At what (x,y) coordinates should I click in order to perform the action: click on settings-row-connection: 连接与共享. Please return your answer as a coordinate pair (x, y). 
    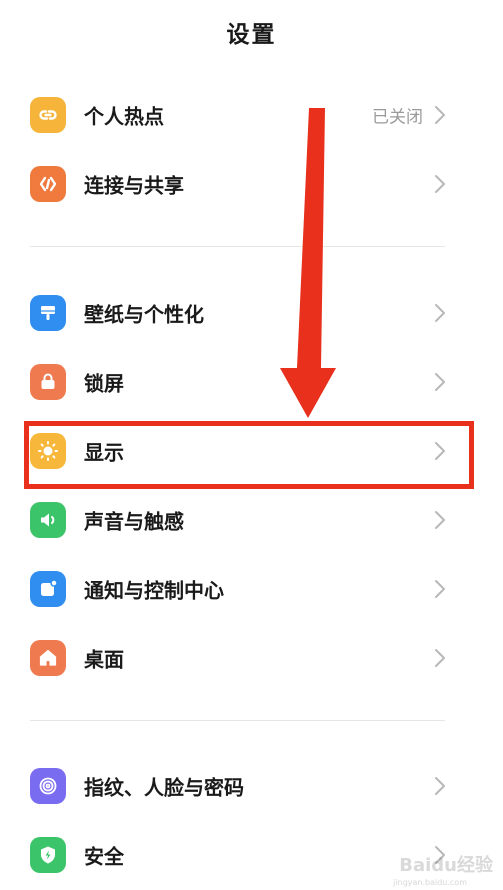
    Looking at the image, I should click on (251, 184).